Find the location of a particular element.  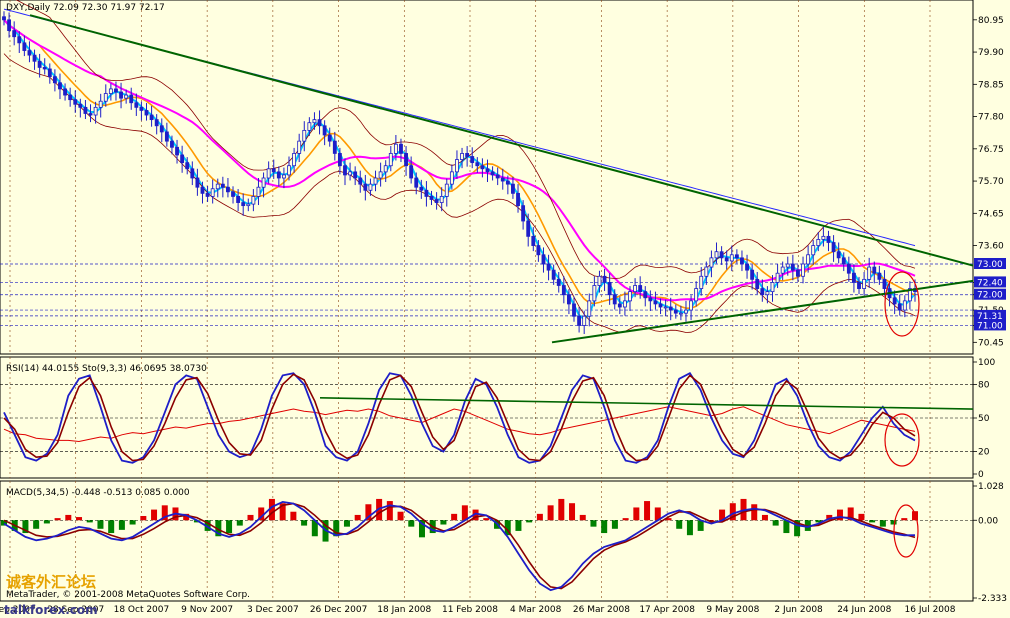

rsi-y-tick-label: 80 is located at coordinates (984, 385).